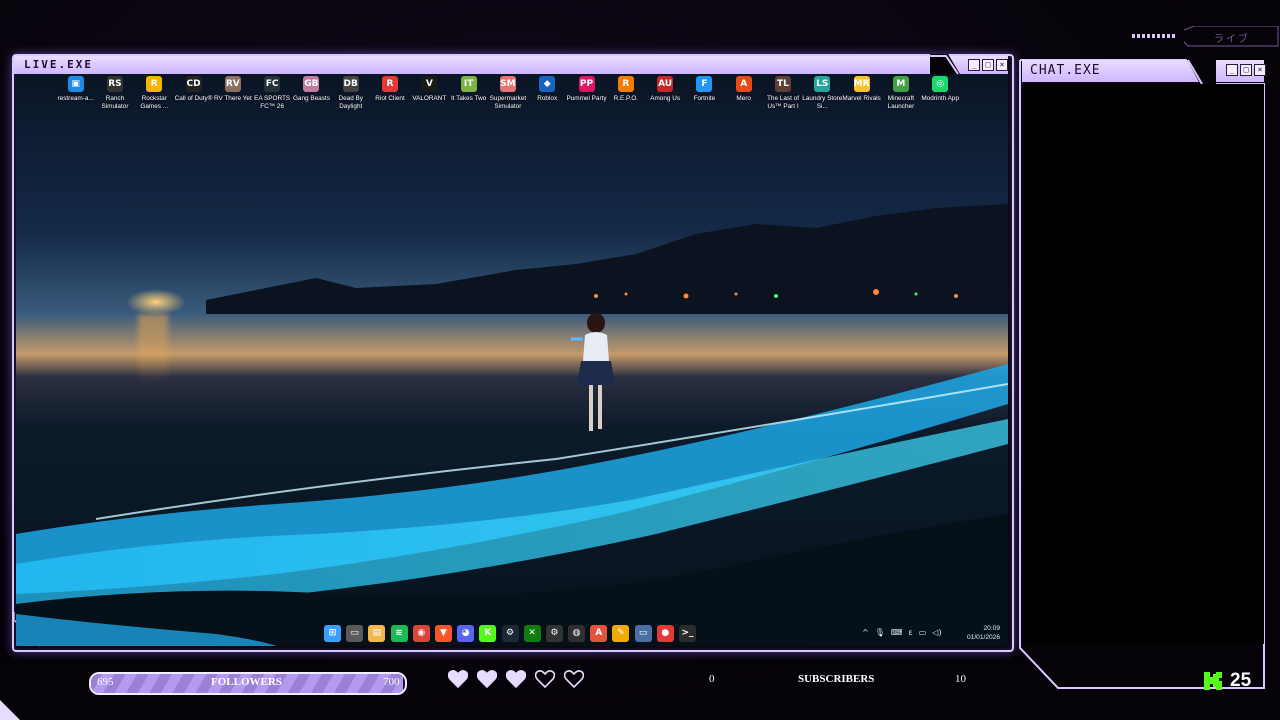 Image resolution: width=1280 pixels, height=720 pixels. What do you see at coordinates (377, 633) in the screenshot?
I see `file-explorer-icon: ▤` at bounding box center [377, 633].